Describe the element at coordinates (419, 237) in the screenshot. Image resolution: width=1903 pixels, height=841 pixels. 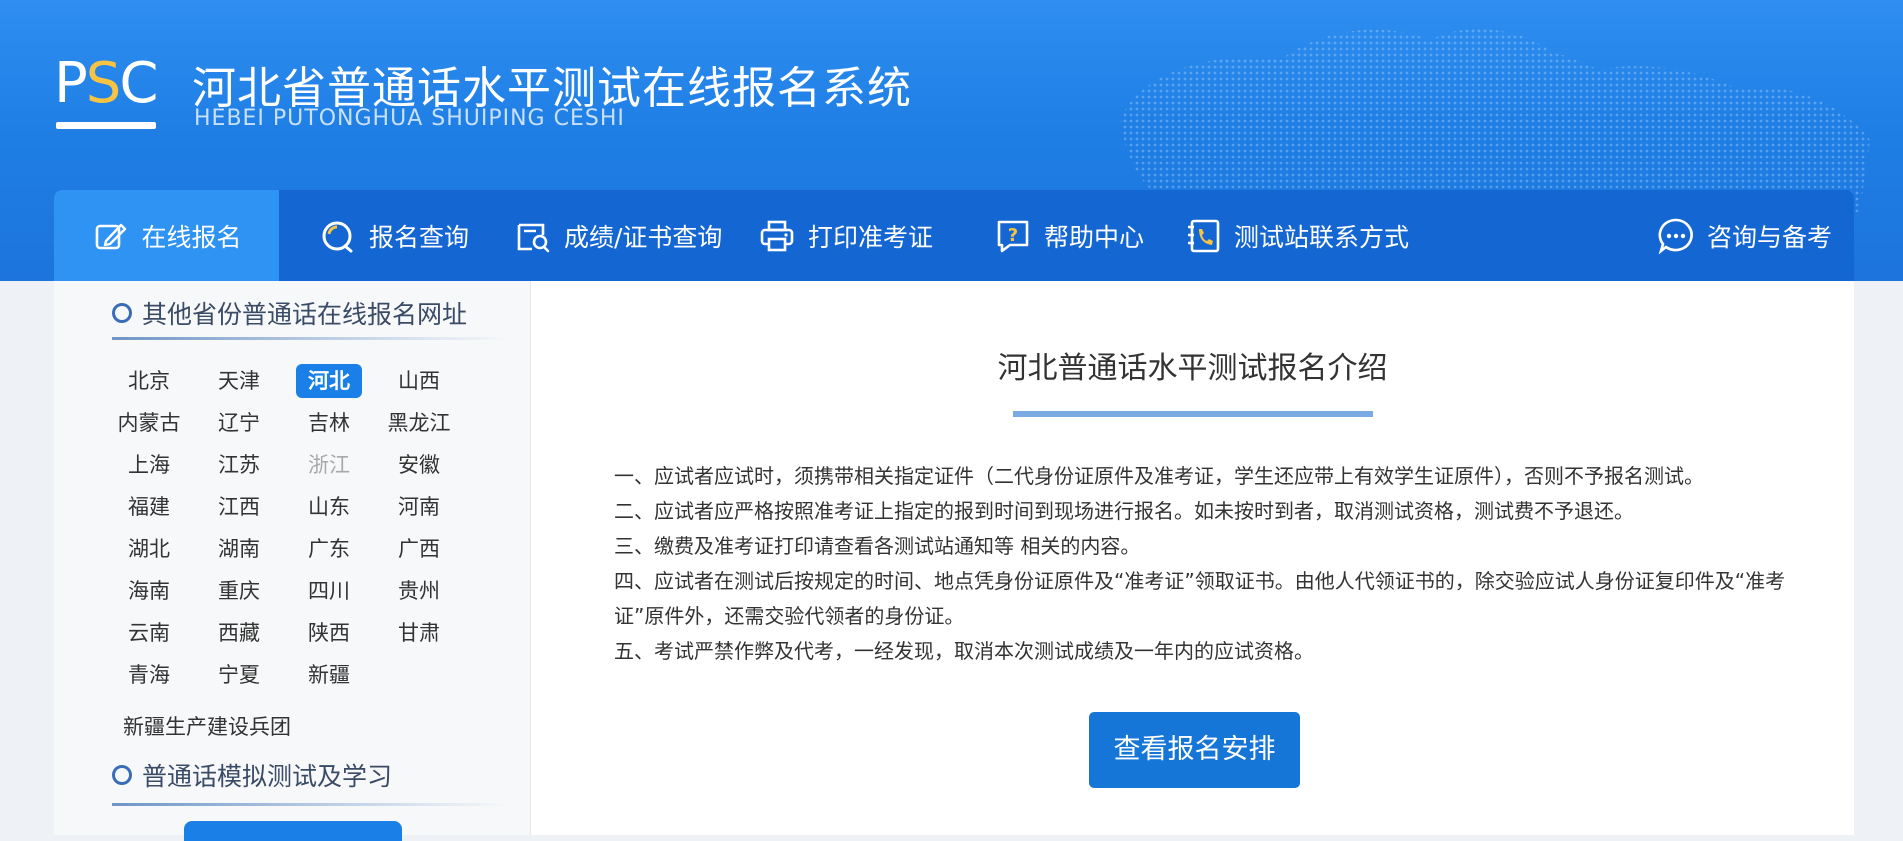
I see `nav-label: 报名查询` at that location.